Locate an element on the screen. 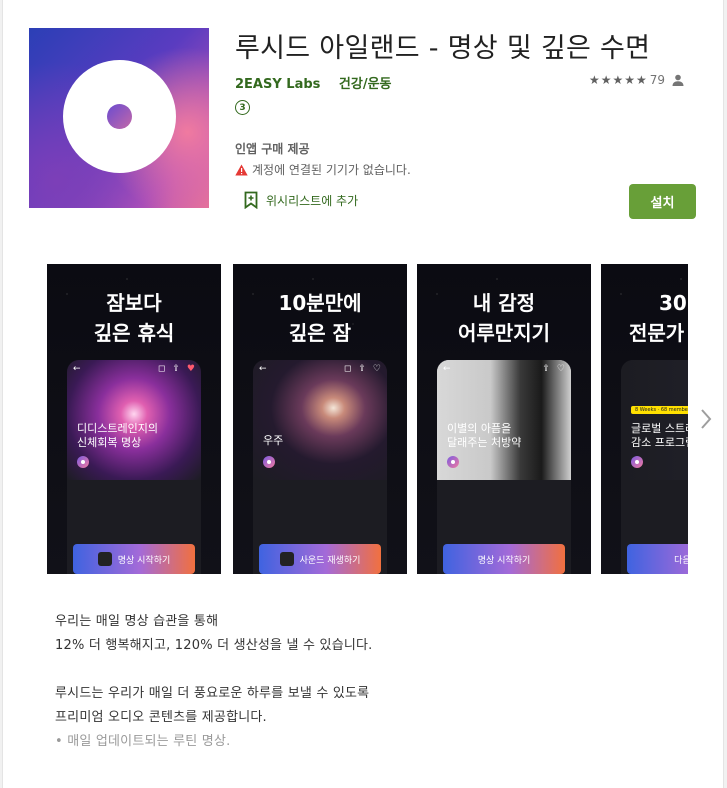  description-line: 우리는 매일 명상 습관을 통해 is located at coordinates (137, 621).